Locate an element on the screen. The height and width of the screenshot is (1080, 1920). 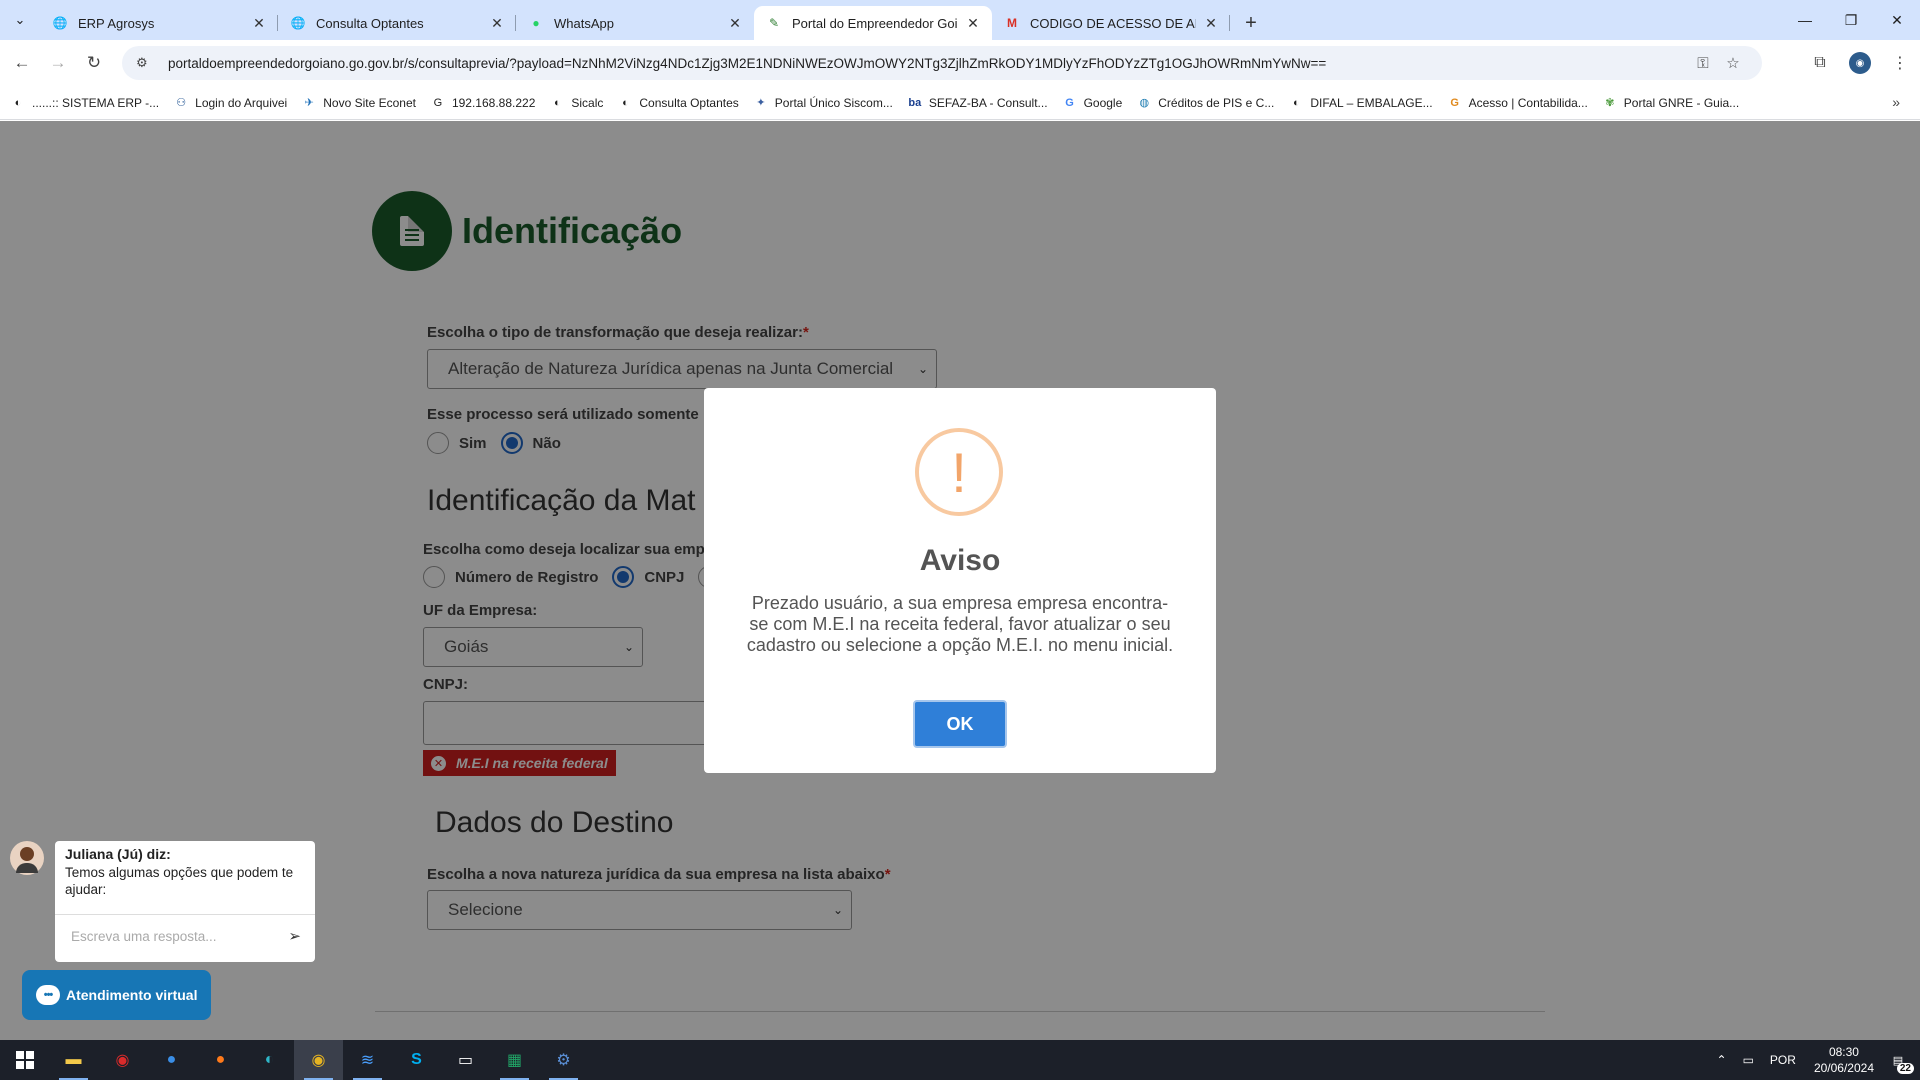
app-wave-icon: ≋ is located at coordinates (367, 1060).